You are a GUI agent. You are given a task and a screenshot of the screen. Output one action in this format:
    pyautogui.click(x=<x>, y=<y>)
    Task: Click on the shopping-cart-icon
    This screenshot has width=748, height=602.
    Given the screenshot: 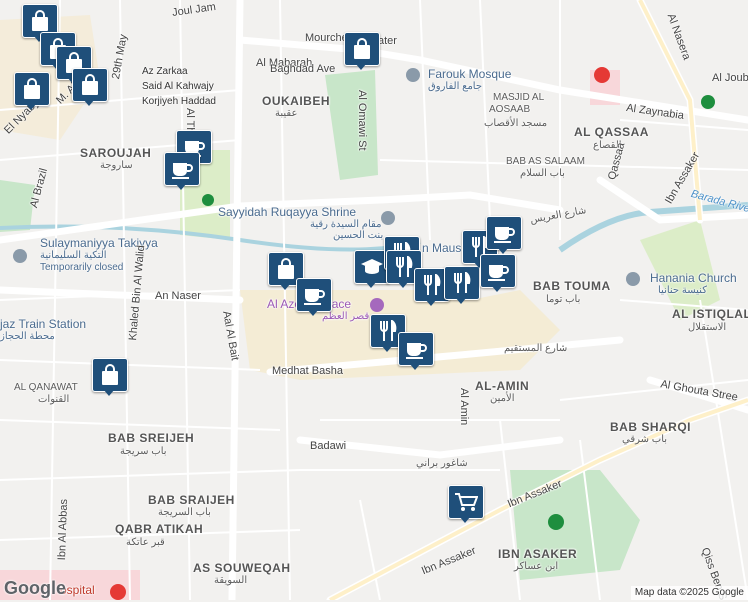 What is the action you would take?
    pyautogui.click(x=466, y=502)
    